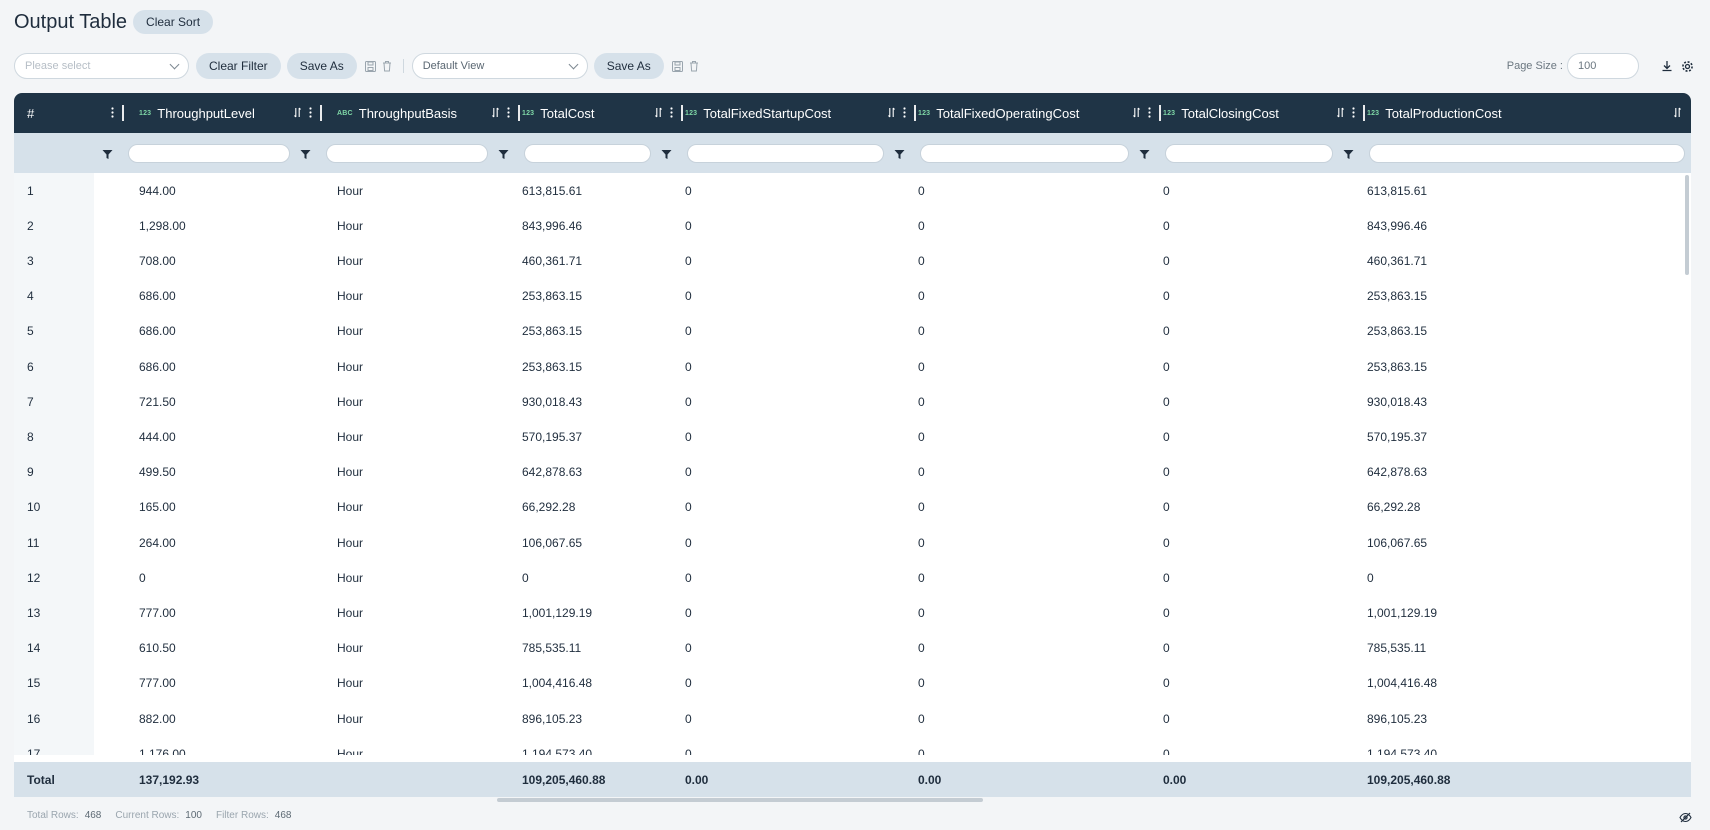 The height and width of the screenshot is (830, 1710). I want to click on column-header-6: 123 TotalClosingCost, so click(1263, 113).